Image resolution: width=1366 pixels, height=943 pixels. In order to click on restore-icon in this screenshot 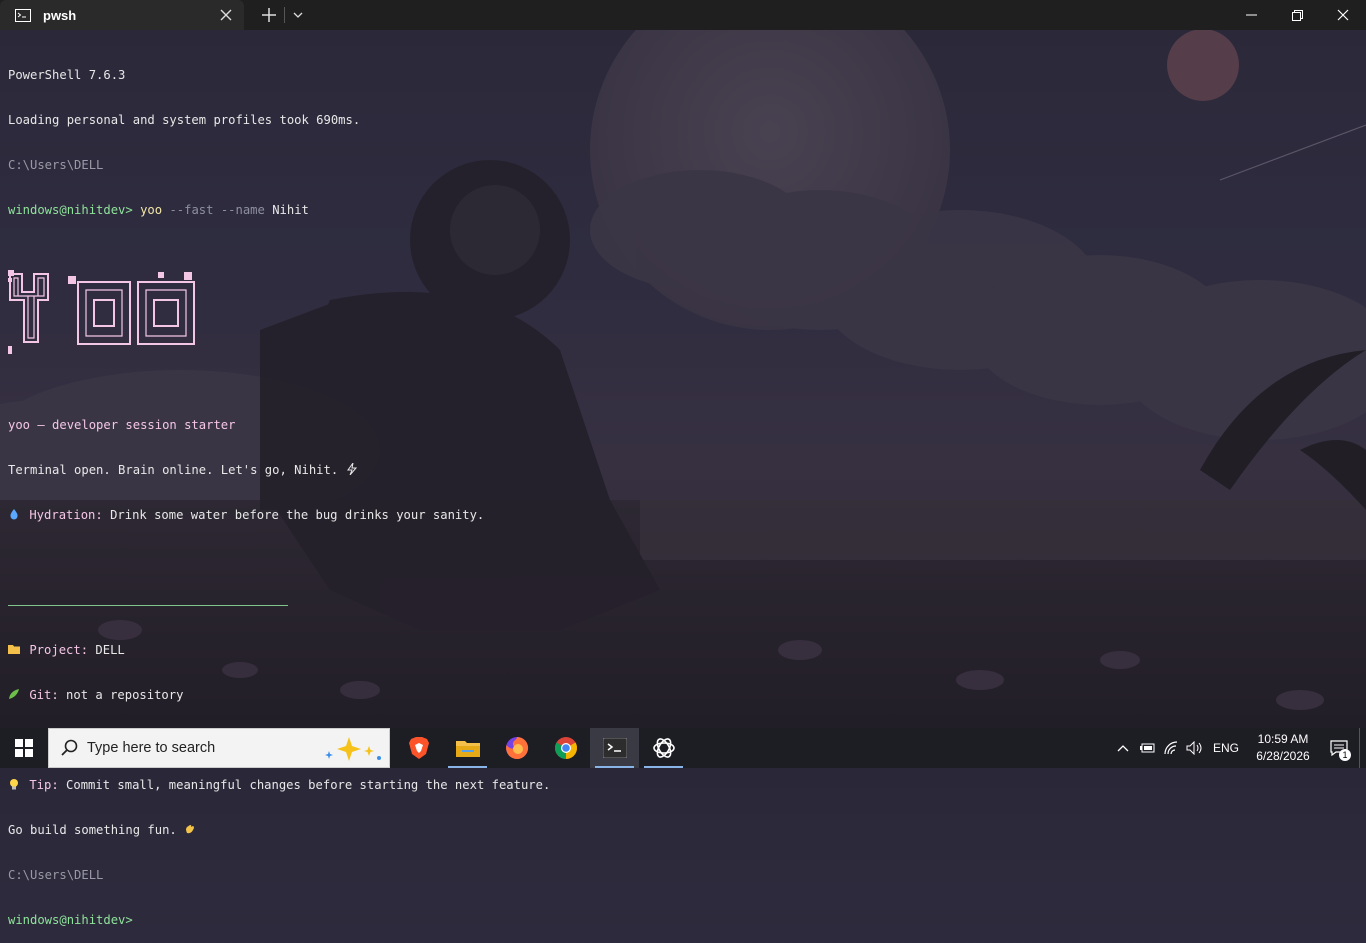, I will do `click(1297, 15)`.